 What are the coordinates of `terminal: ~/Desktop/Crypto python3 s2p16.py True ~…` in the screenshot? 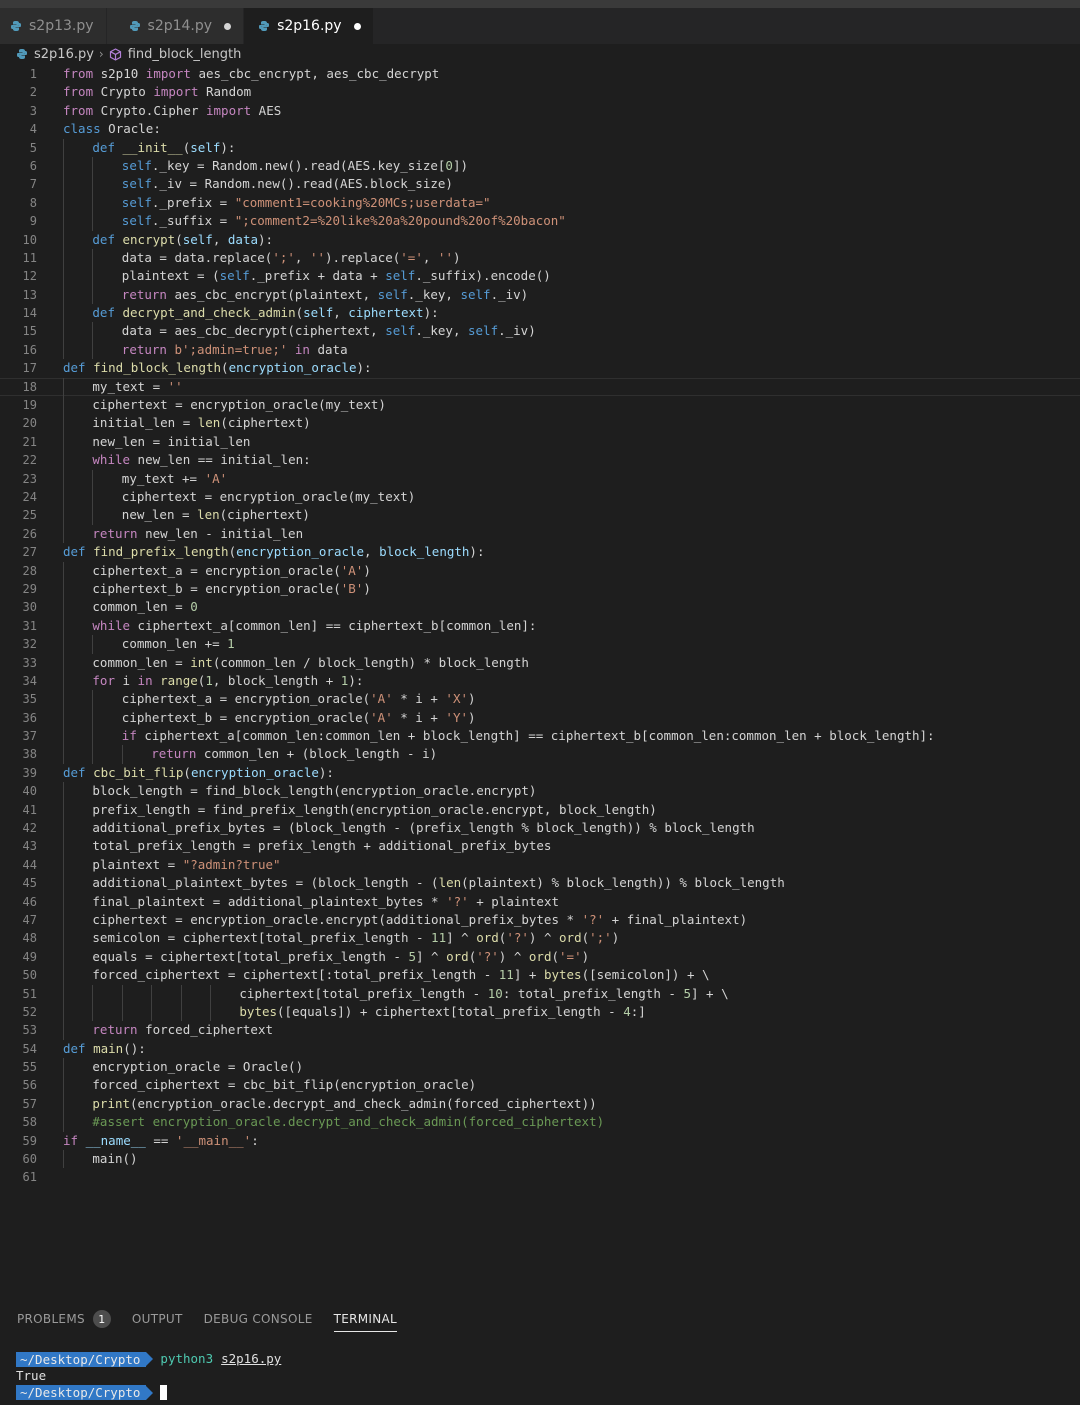 It's located at (148, 1376).